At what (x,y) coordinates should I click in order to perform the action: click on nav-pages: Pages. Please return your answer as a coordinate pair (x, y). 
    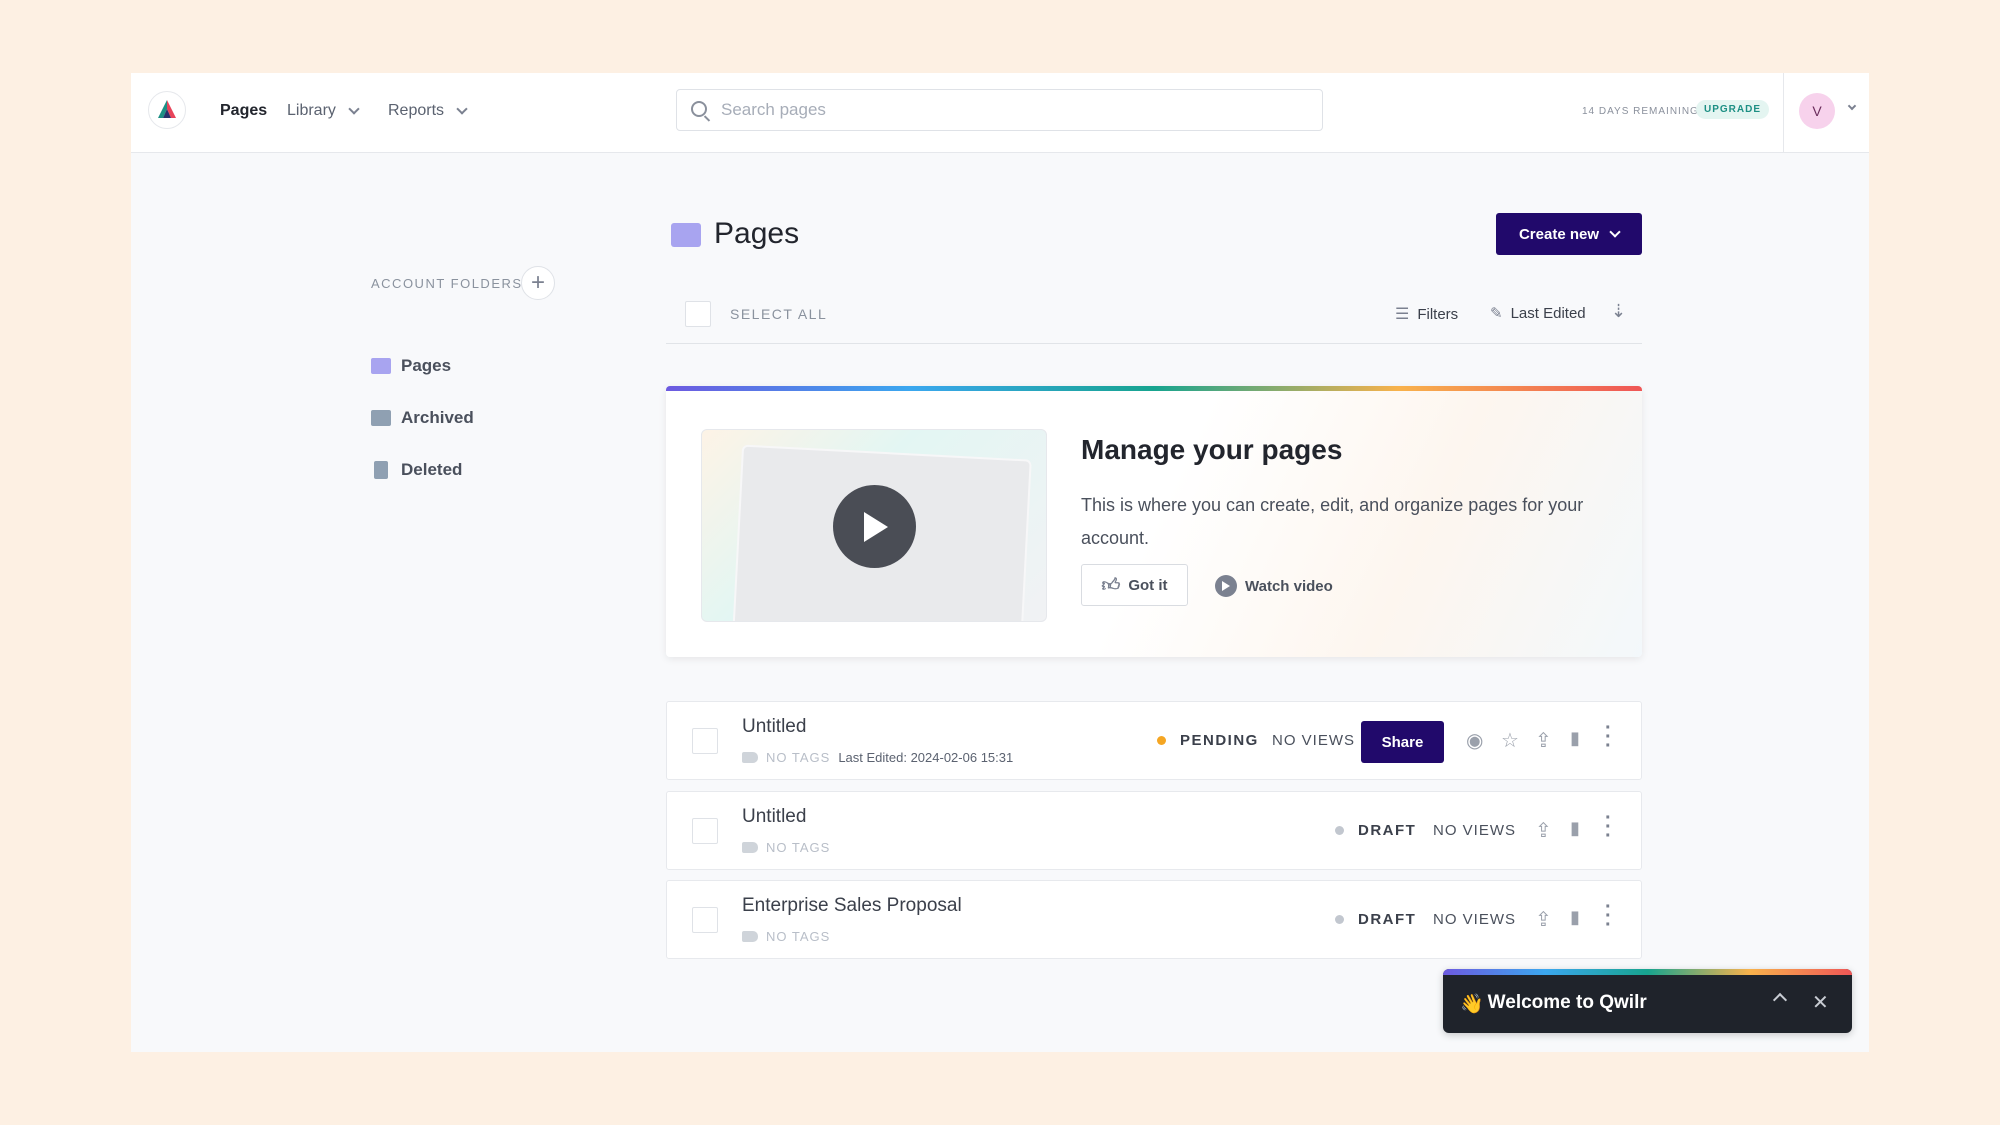
    Looking at the image, I should click on (243, 111).